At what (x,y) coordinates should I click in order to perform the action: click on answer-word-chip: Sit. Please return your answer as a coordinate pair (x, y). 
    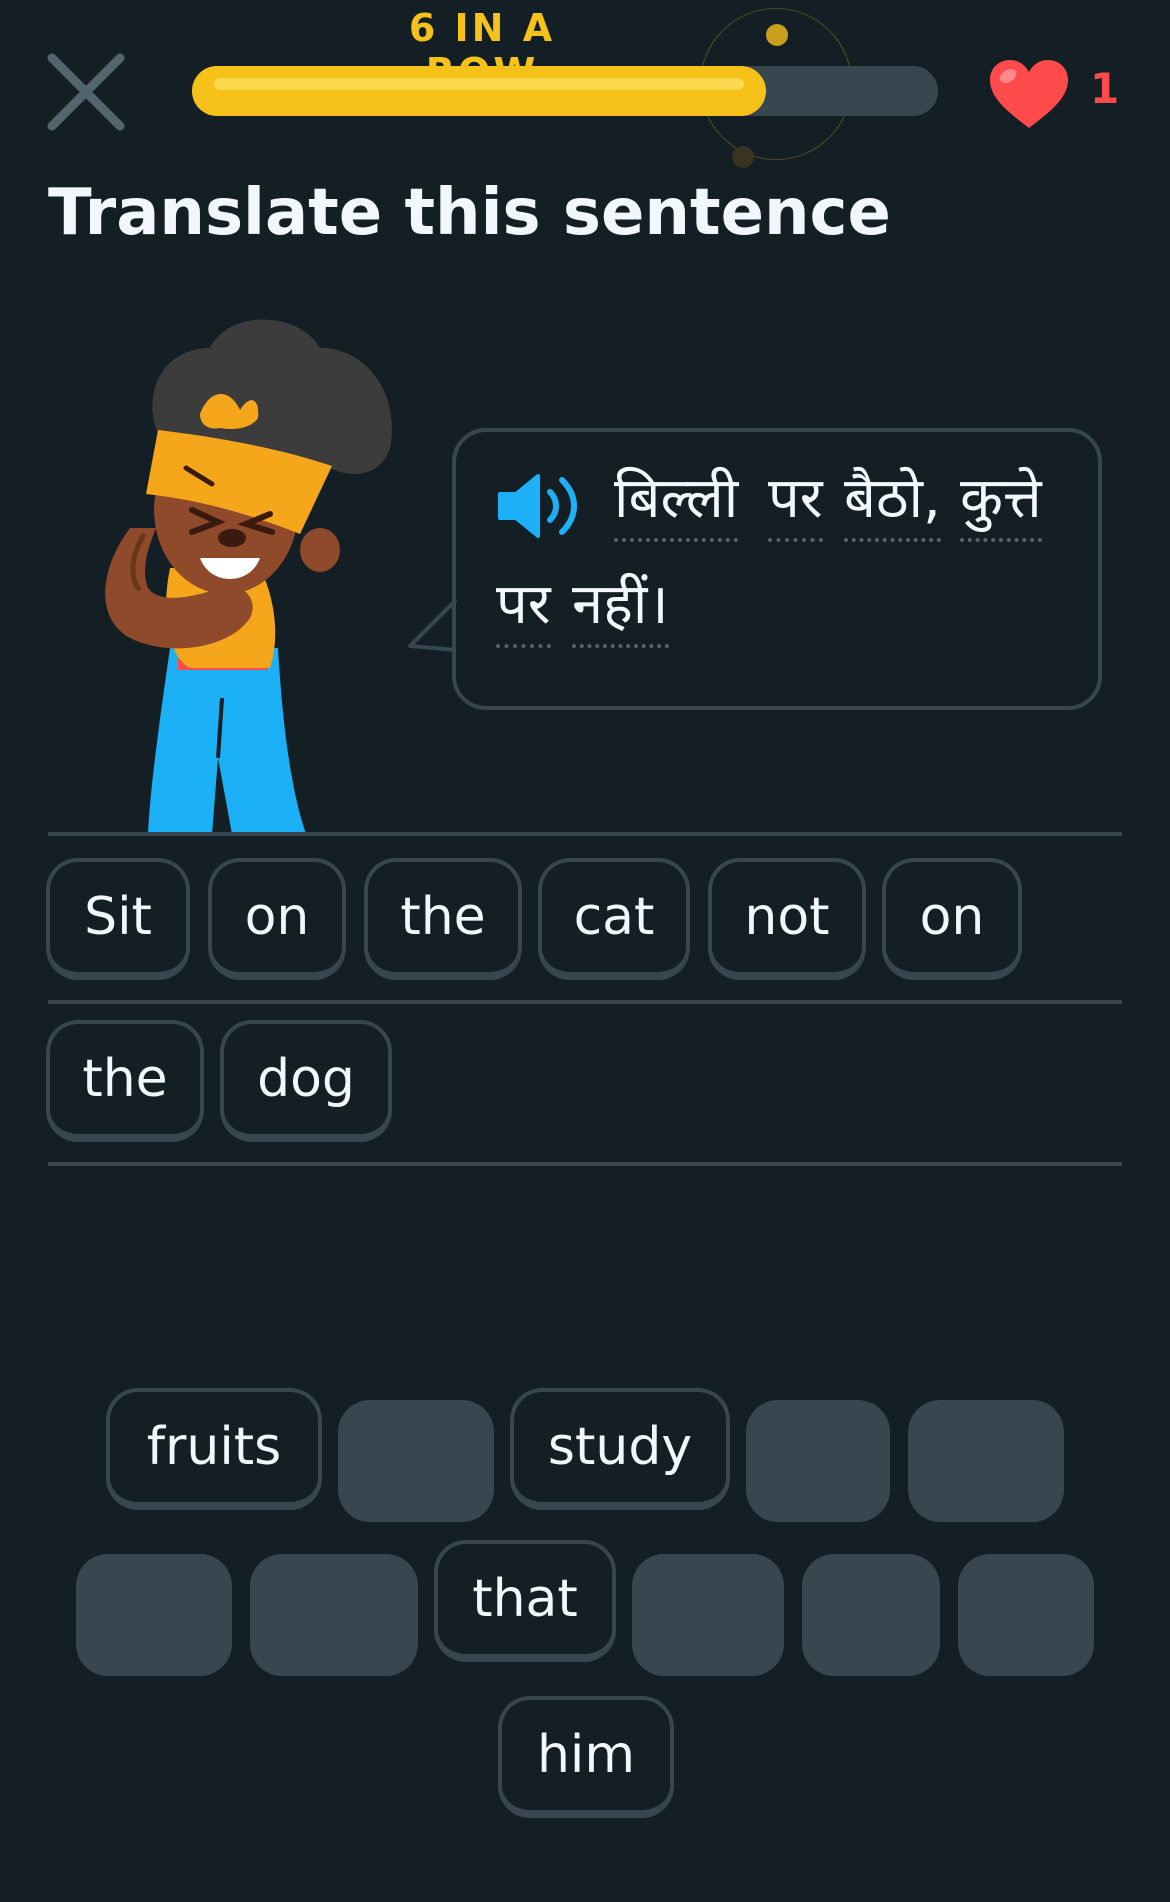
    Looking at the image, I should click on (118, 919).